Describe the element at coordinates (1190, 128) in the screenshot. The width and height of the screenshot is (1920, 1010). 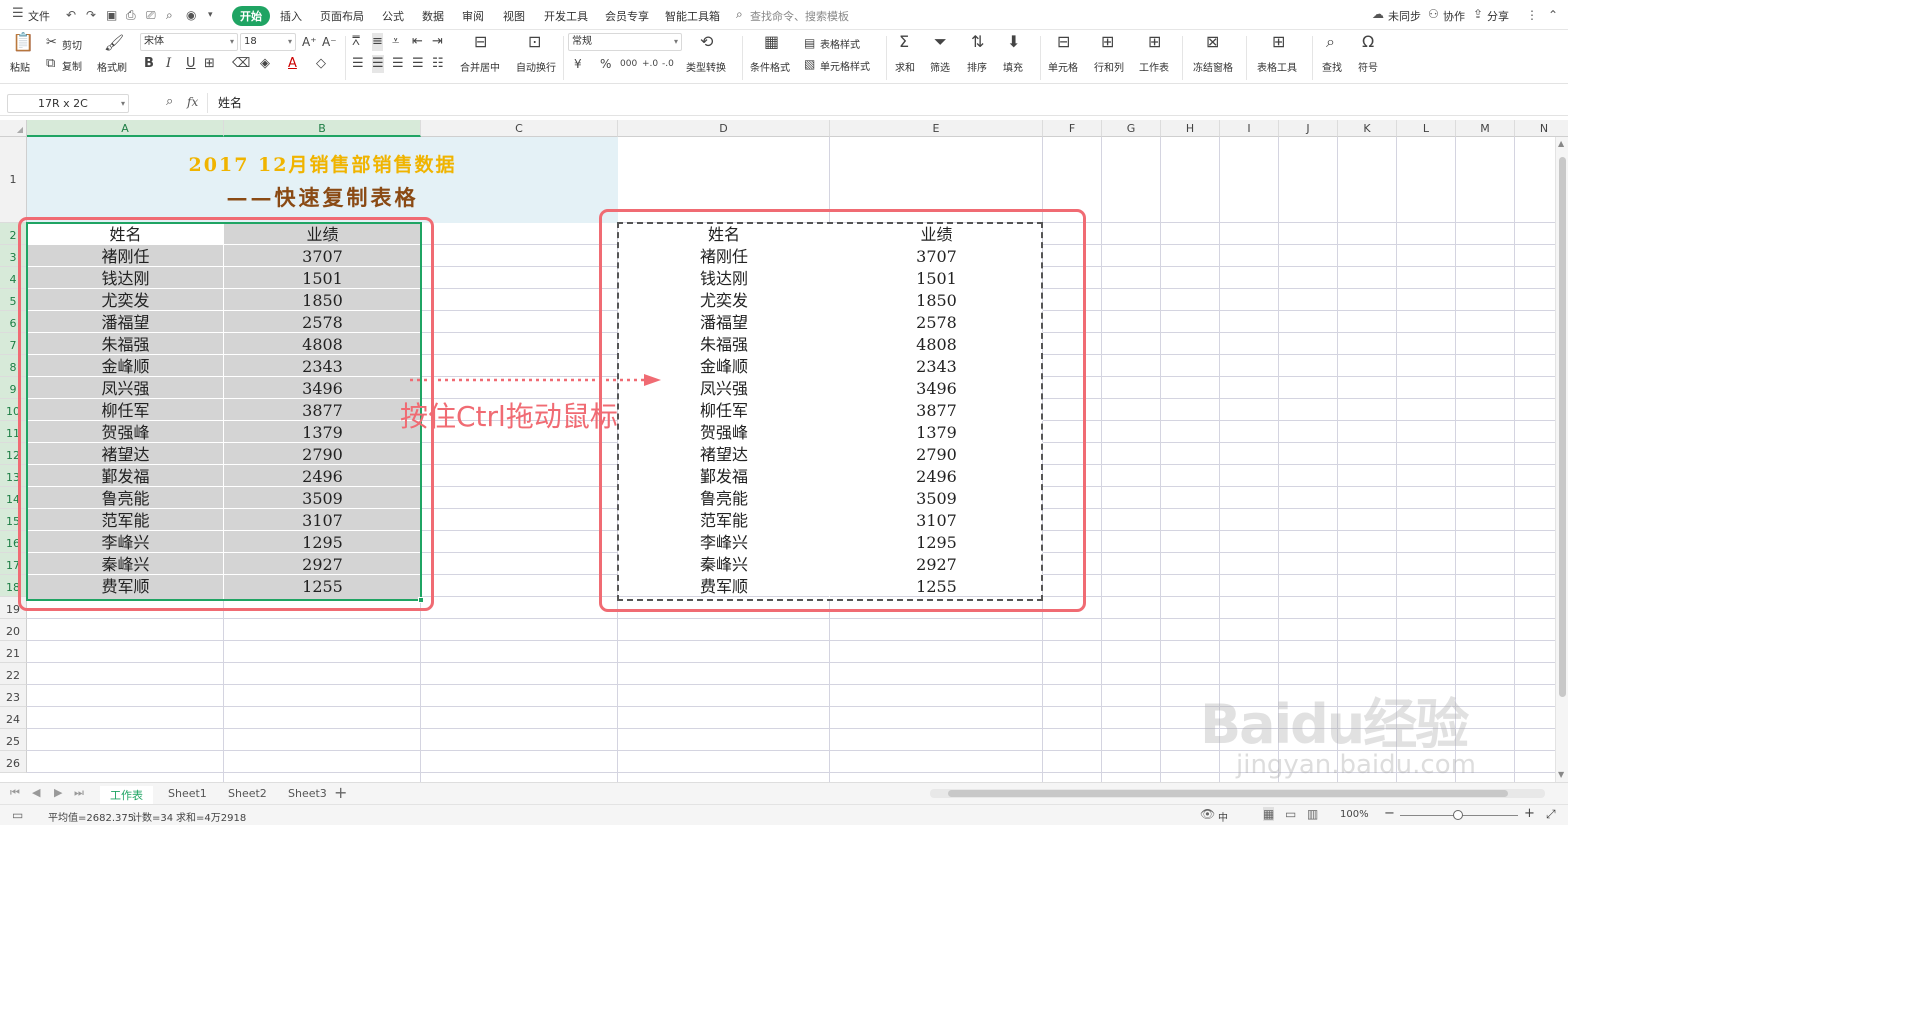
I see `column-header-h: H` at that location.